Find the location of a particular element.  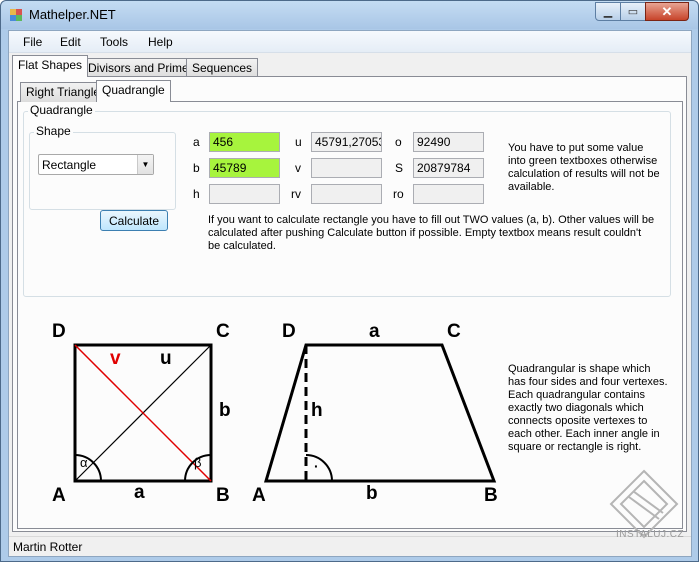

tab-flat-shapes: Flat Shapes is located at coordinates (50, 66).